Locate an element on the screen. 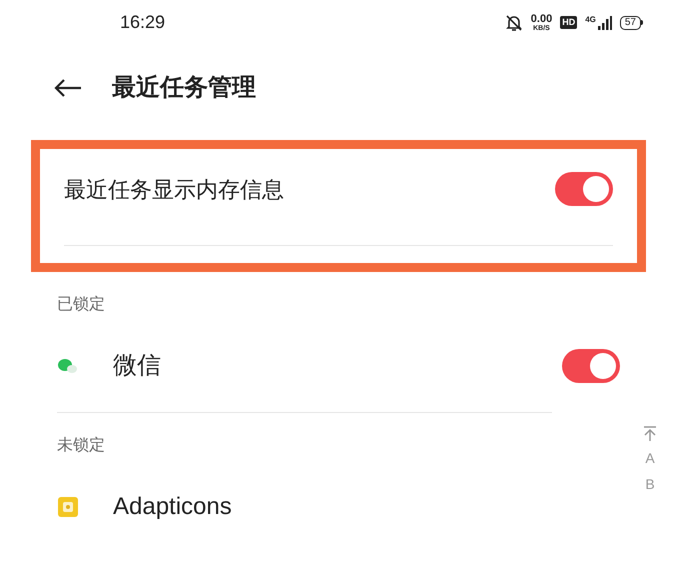  network-speed: 0.00 is located at coordinates (541, 19).